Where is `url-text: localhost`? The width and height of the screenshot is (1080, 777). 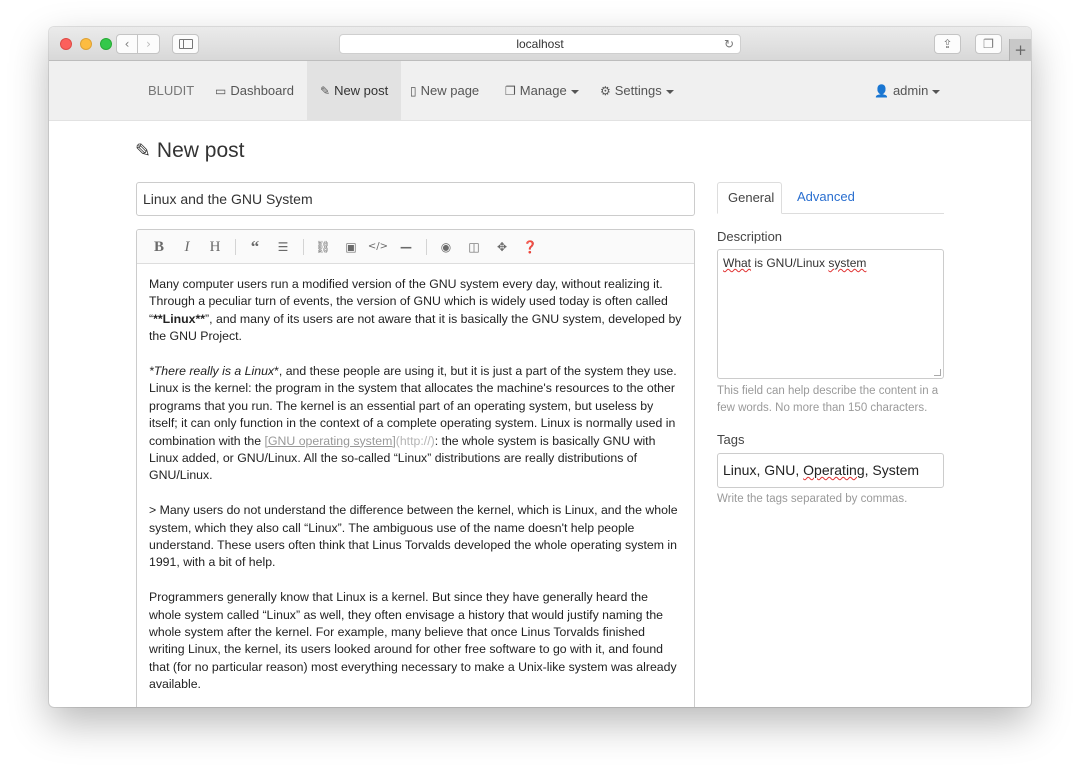
url-text: localhost is located at coordinates (540, 44).